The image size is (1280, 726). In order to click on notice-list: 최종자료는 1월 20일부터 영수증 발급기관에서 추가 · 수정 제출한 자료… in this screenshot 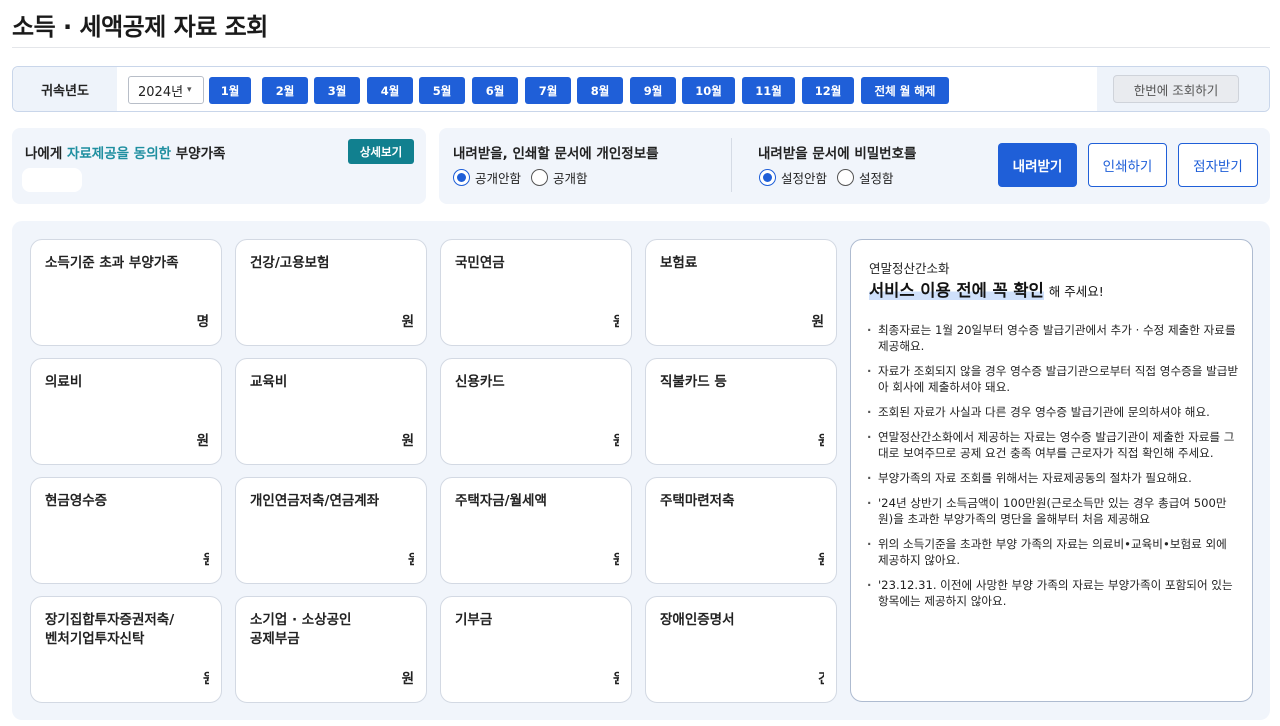, I will do `click(1053, 470)`.